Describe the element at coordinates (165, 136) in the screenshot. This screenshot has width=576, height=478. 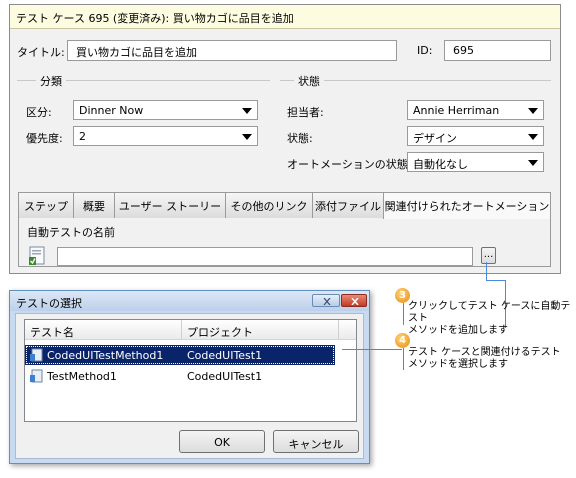
I see `priority-dropdown: 2` at that location.